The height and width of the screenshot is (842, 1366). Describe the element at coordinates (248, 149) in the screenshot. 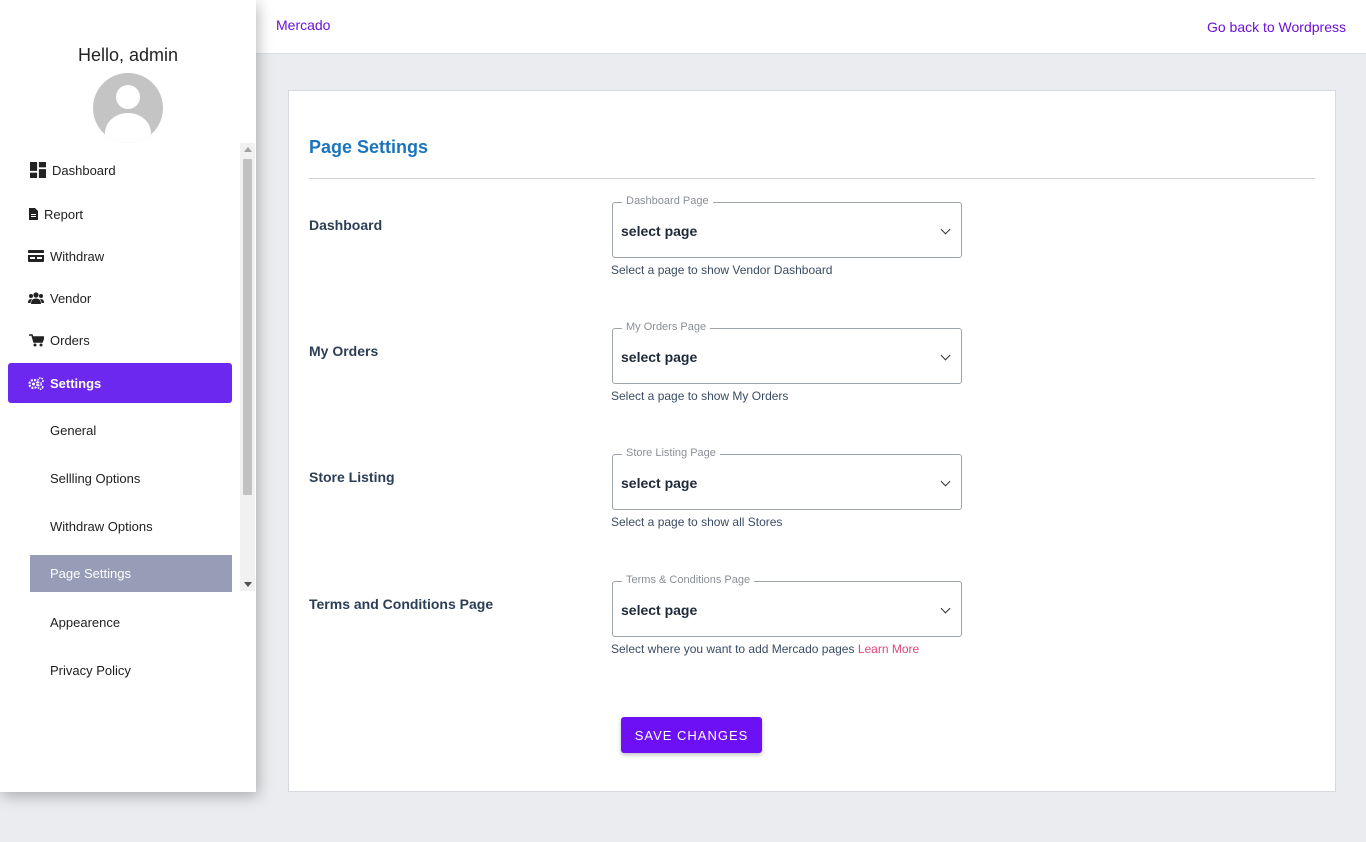

I see `scroll-up-arrow-icon` at that location.